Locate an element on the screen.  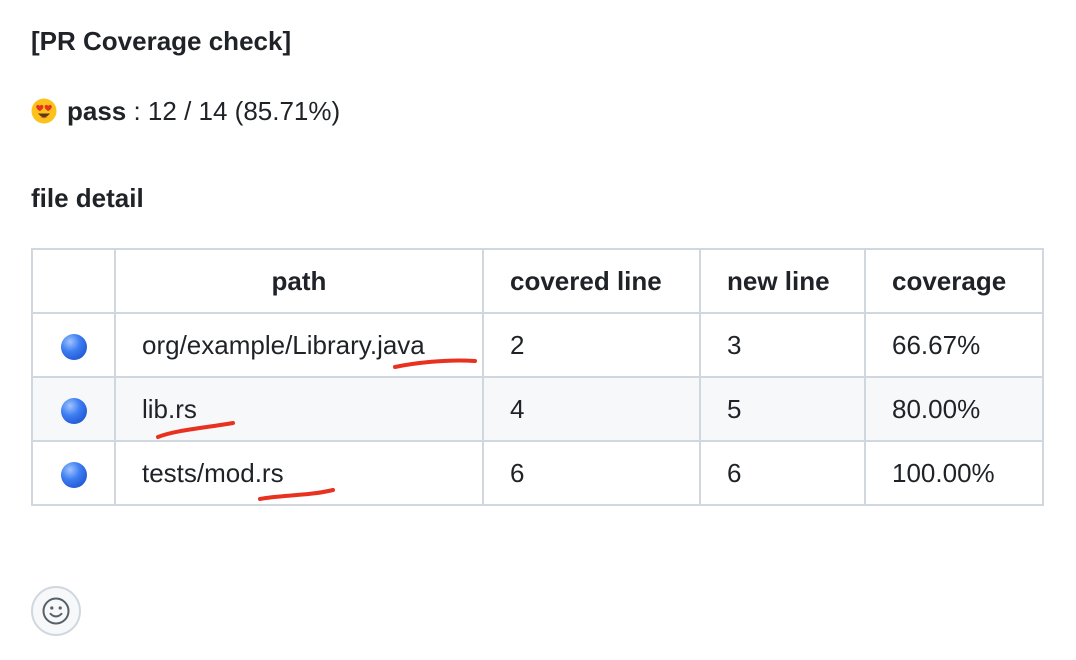
red-underline-annotation is located at coordinates (296, 494).